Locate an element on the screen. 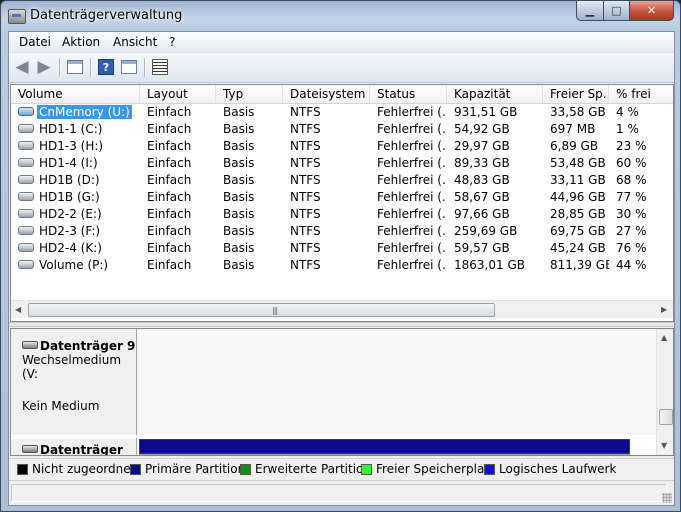 This screenshot has width=681, height=512. status-text-field is located at coordinates (339, 493).